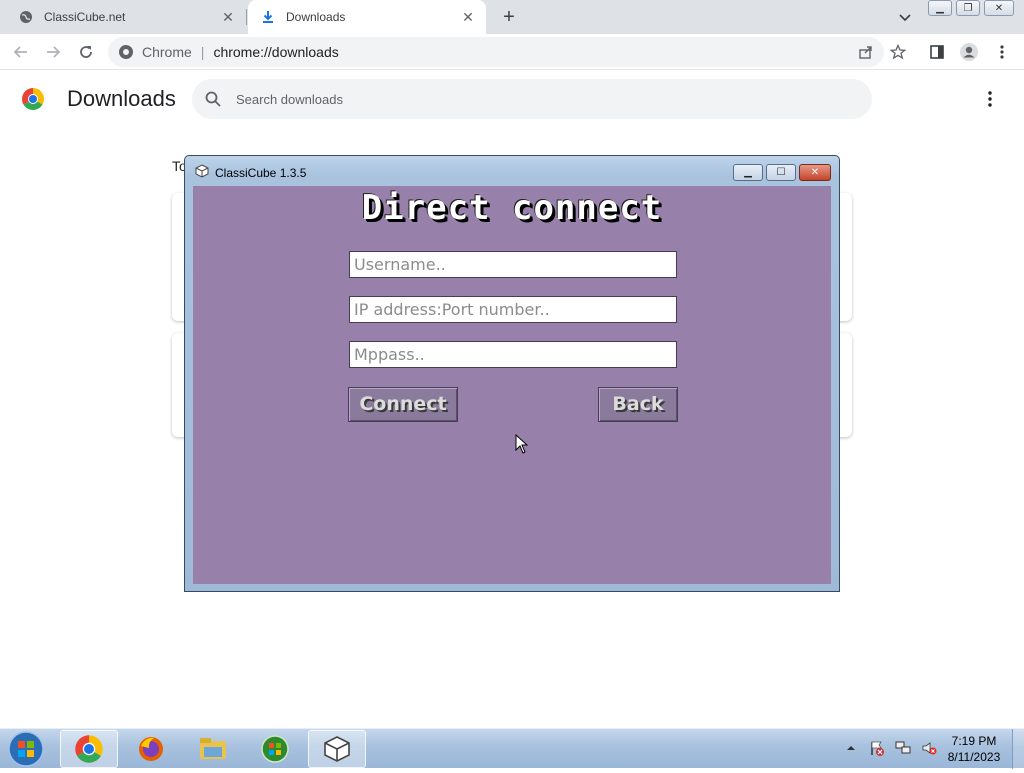 This screenshot has width=1024, height=773. Describe the element at coordinates (999, 8) in the screenshot. I see `close-window-button: ✕` at that location.